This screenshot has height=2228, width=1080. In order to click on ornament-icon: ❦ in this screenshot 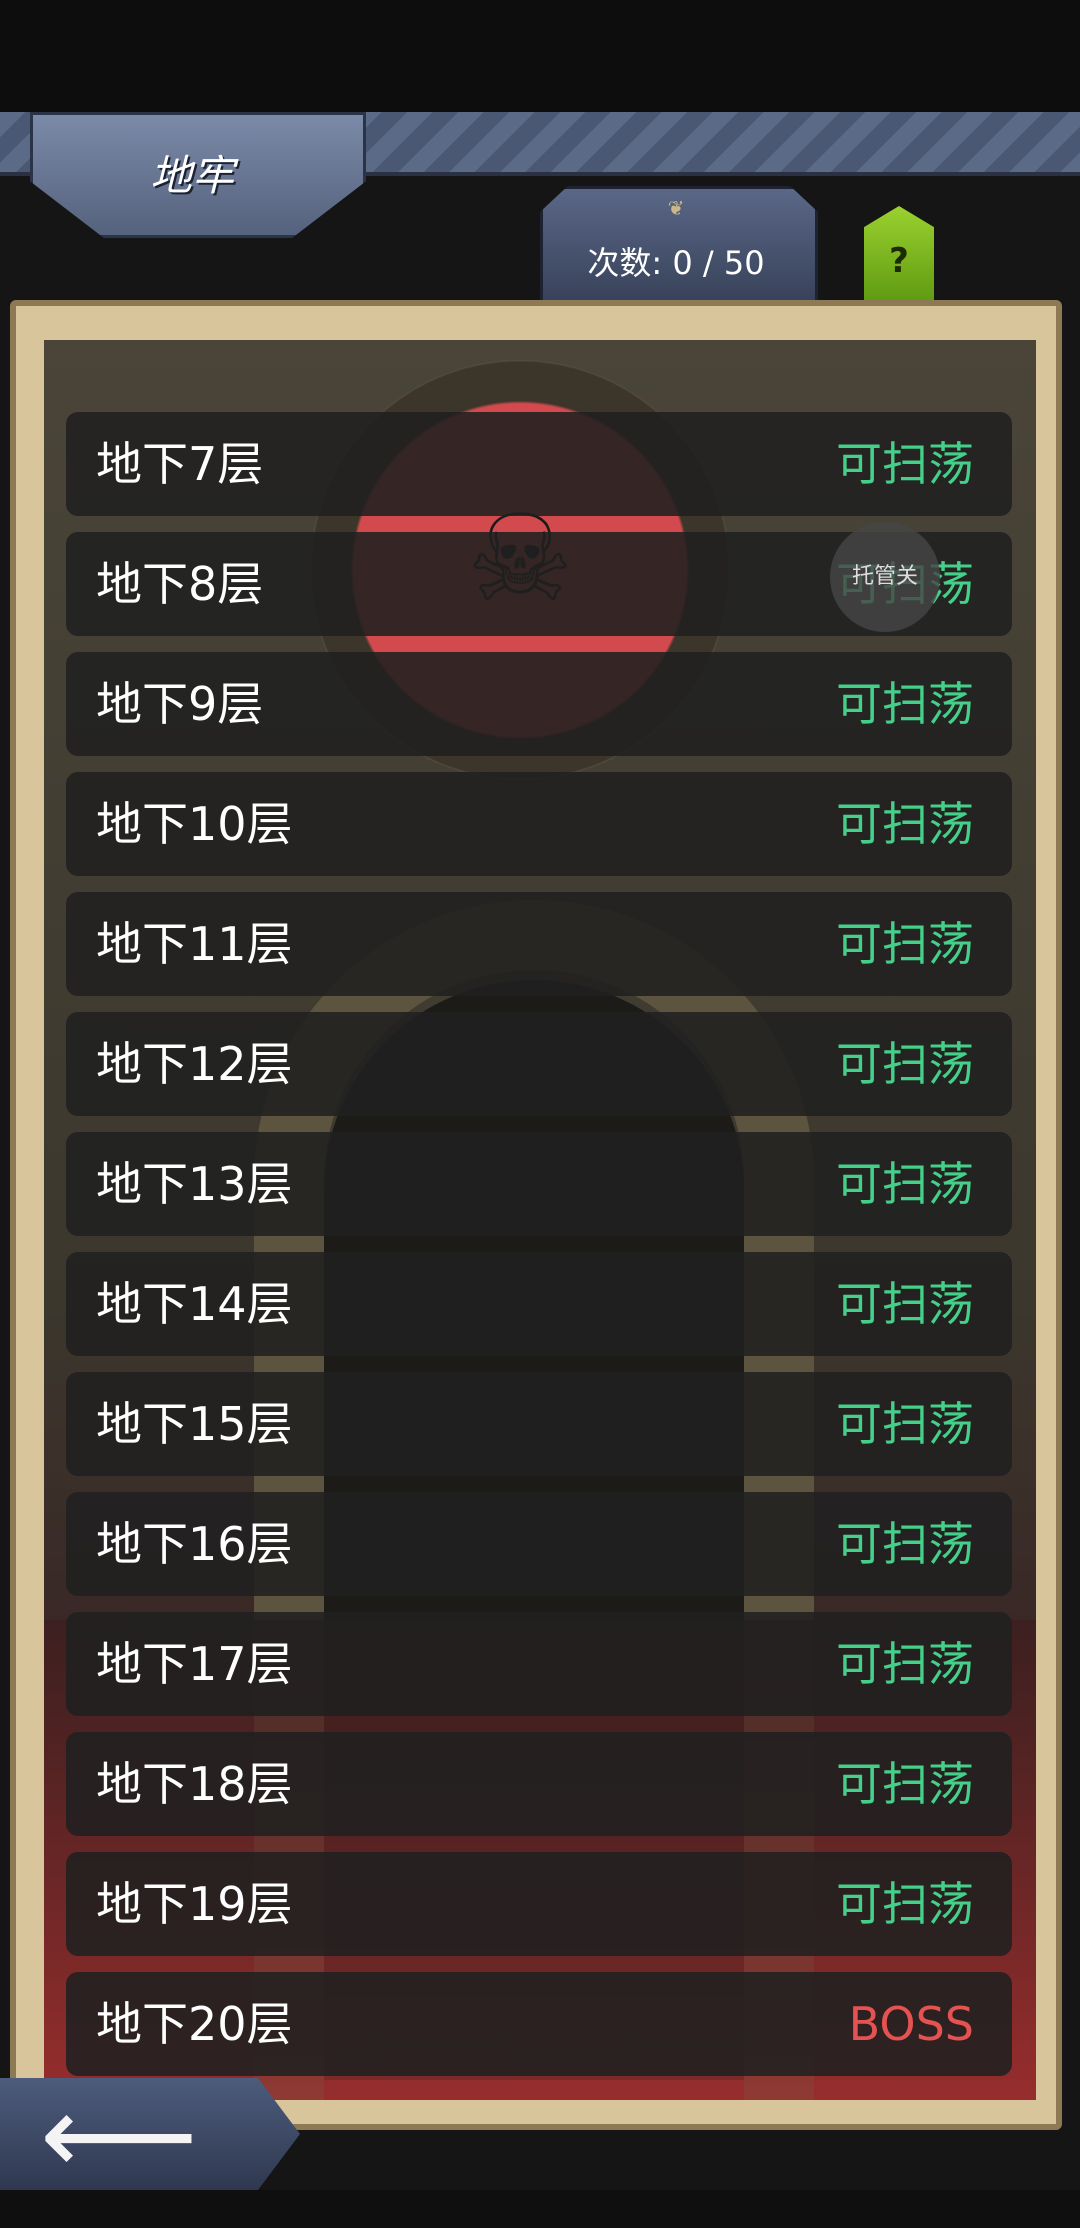, I will do `click(676, 208)`.